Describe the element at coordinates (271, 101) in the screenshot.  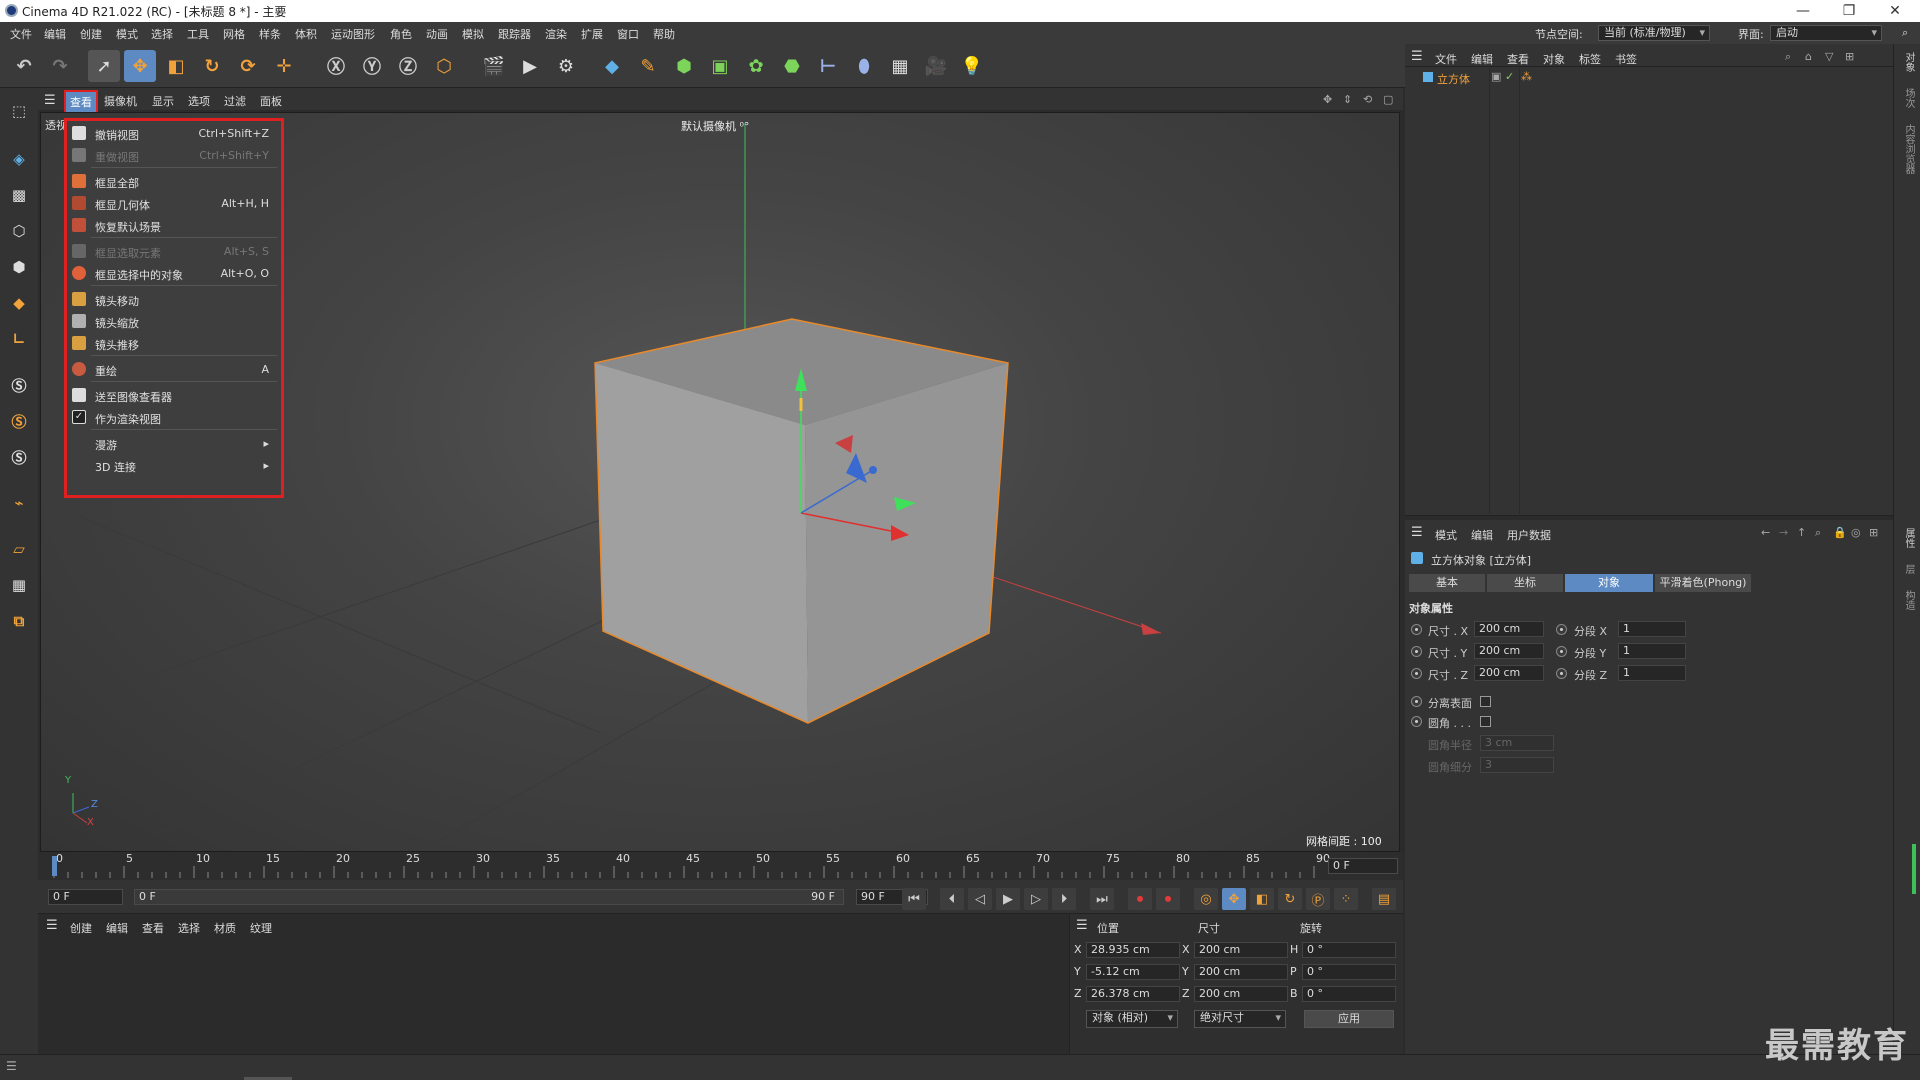
I see `menu-panel: 面板` at that location.